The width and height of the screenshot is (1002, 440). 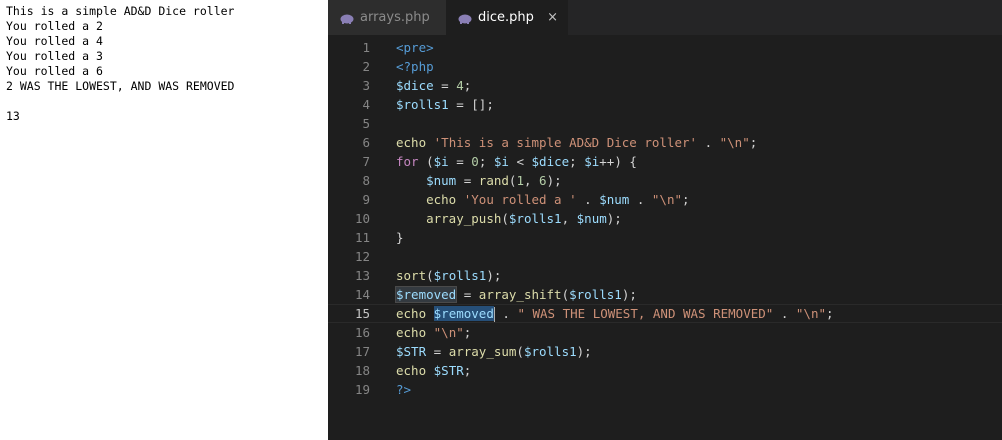 I want to click on line-number: 5, so click(x=366, y=123).